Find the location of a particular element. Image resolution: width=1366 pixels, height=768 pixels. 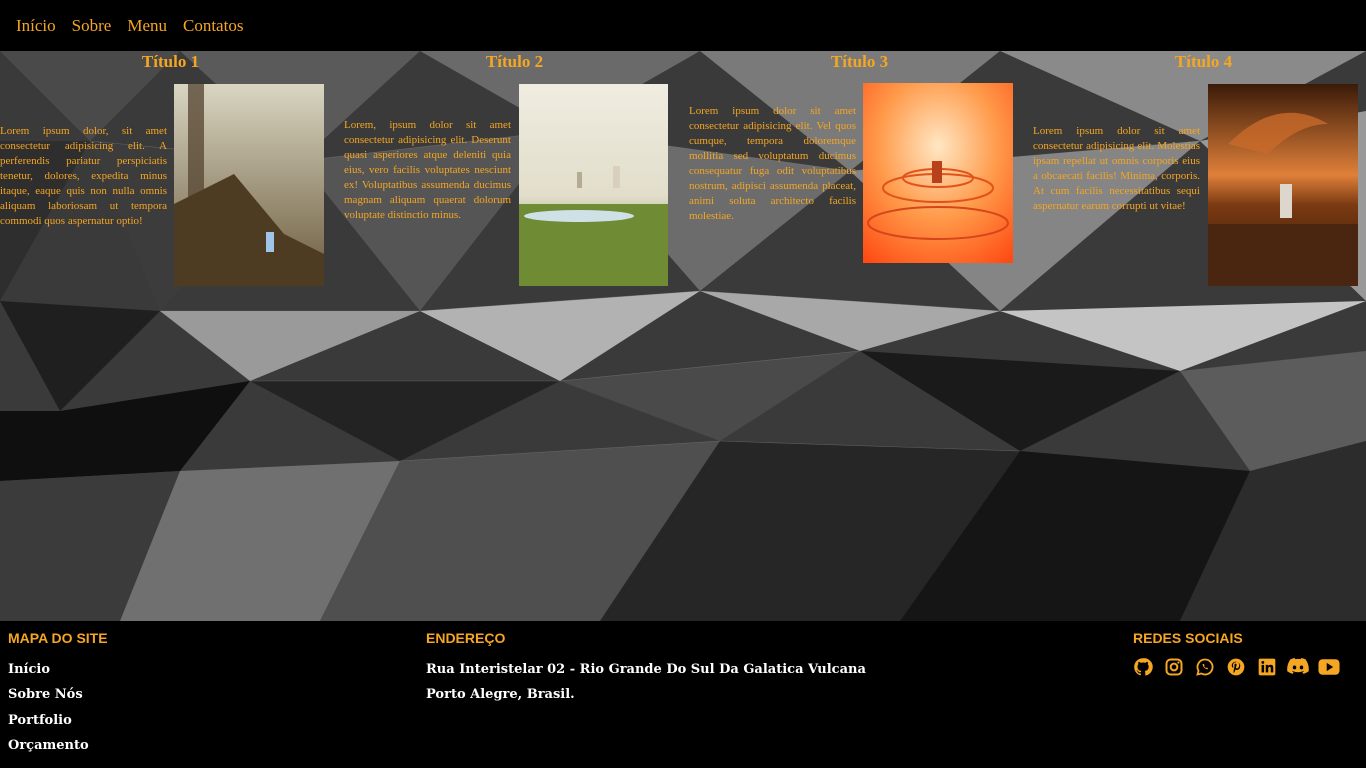

footer-link-sobre-nos: Sobre Nós is located at coordinates (45, 694).